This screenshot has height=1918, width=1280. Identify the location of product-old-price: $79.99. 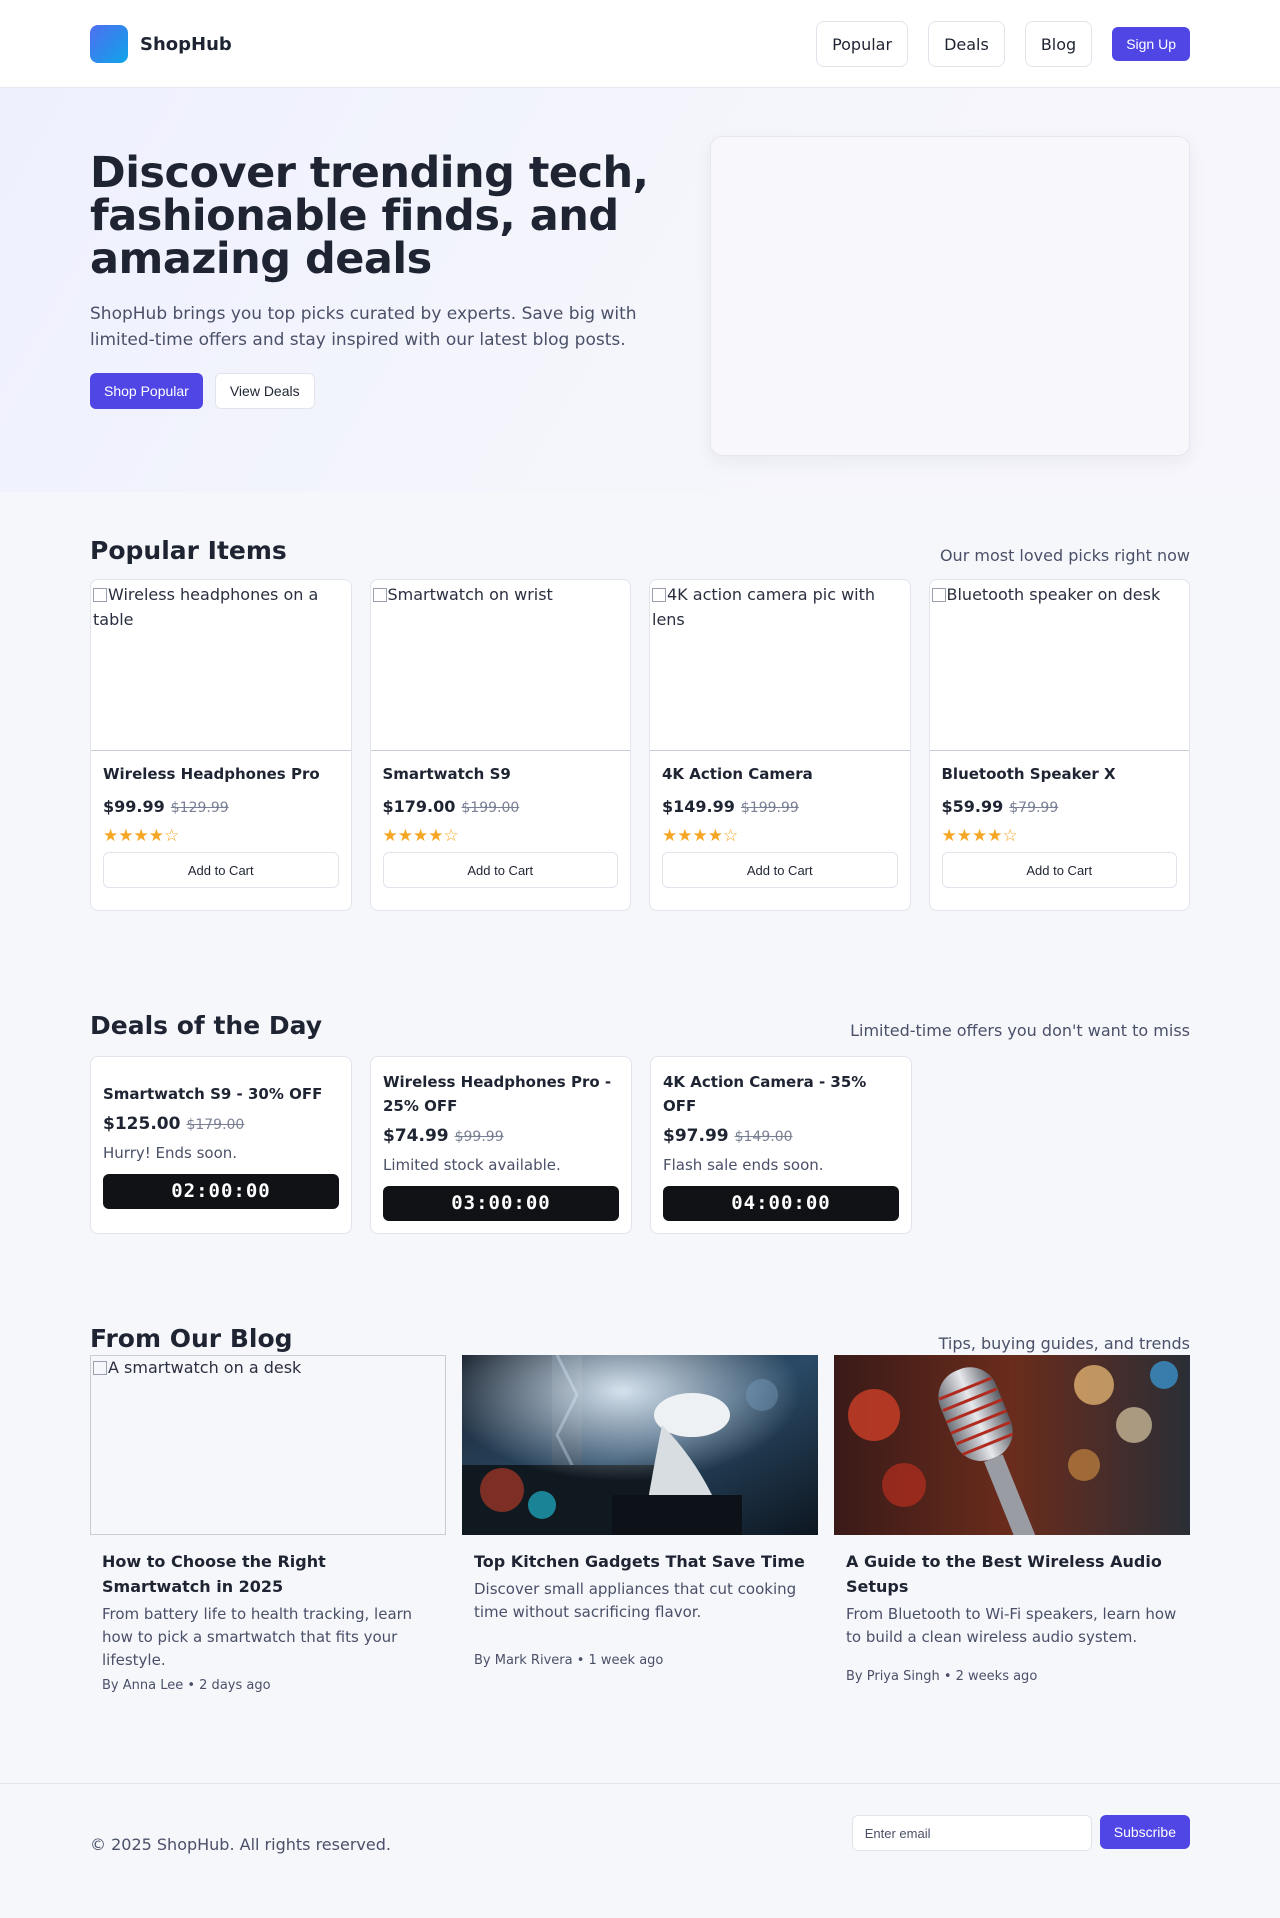
(1034, 808).